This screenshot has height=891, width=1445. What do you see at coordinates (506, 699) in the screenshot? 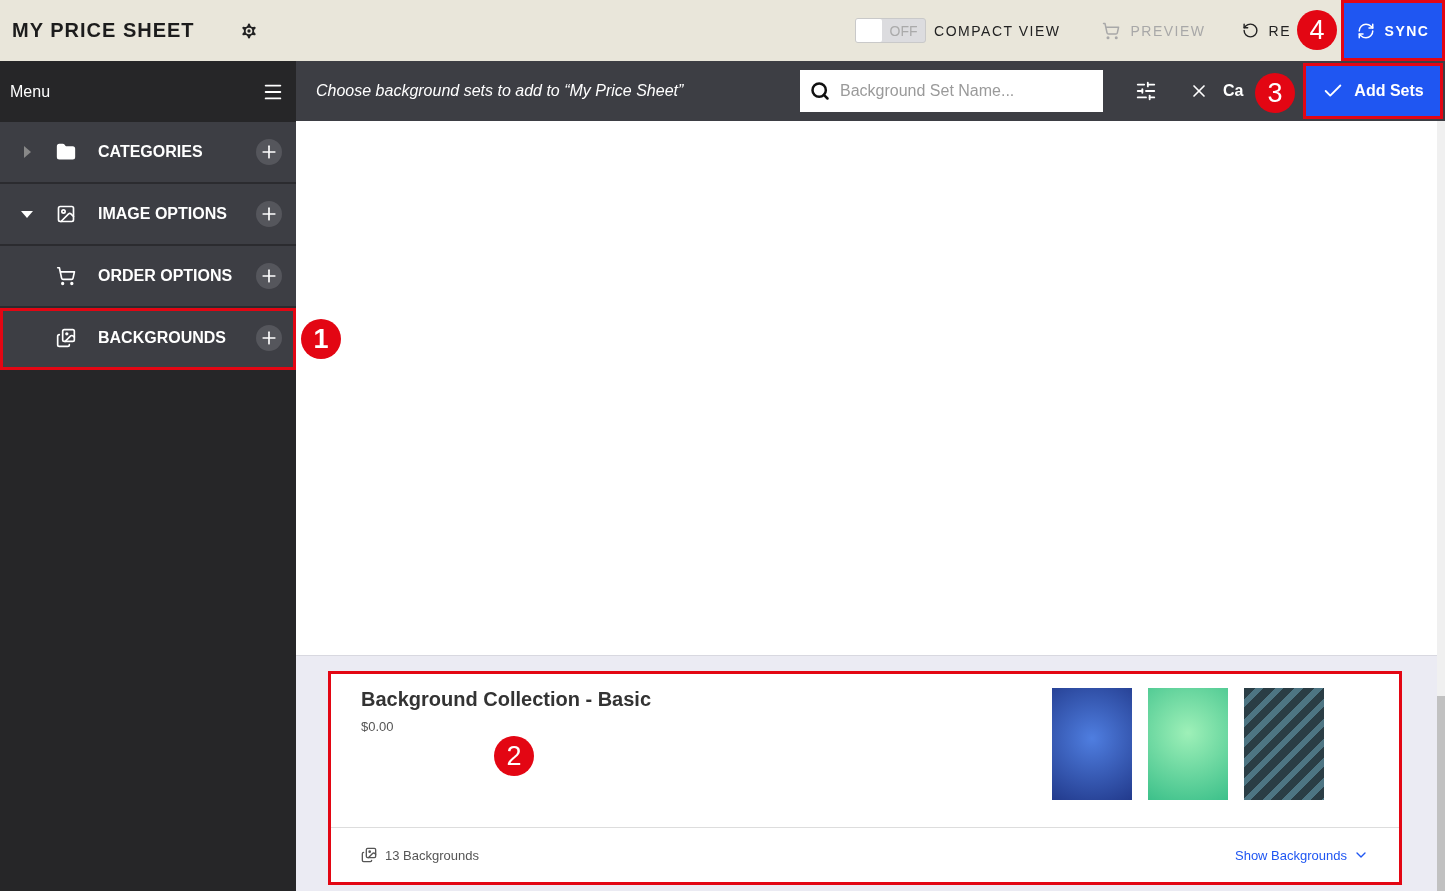
I see `collection-title: Background Collection - Basic` at bounding box center [506, 699].